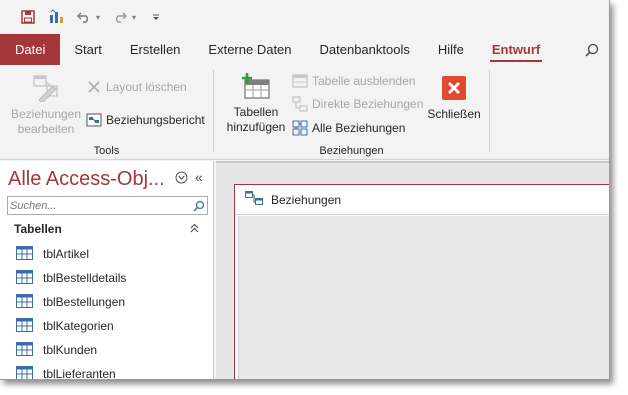 This screenshot has width=628, height=395. Describe the element at coordinates (365, 49) in the screenshot. I see `tab-database-tools: Datenbanktools` at that location.